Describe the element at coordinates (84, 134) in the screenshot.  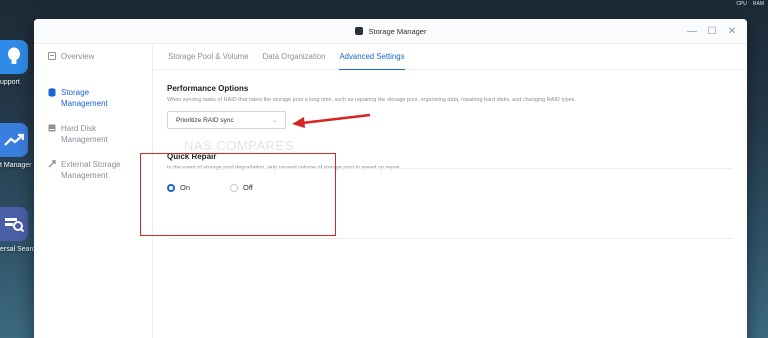
I see `sidebar-item-label: Hard Disk Management` at that location.